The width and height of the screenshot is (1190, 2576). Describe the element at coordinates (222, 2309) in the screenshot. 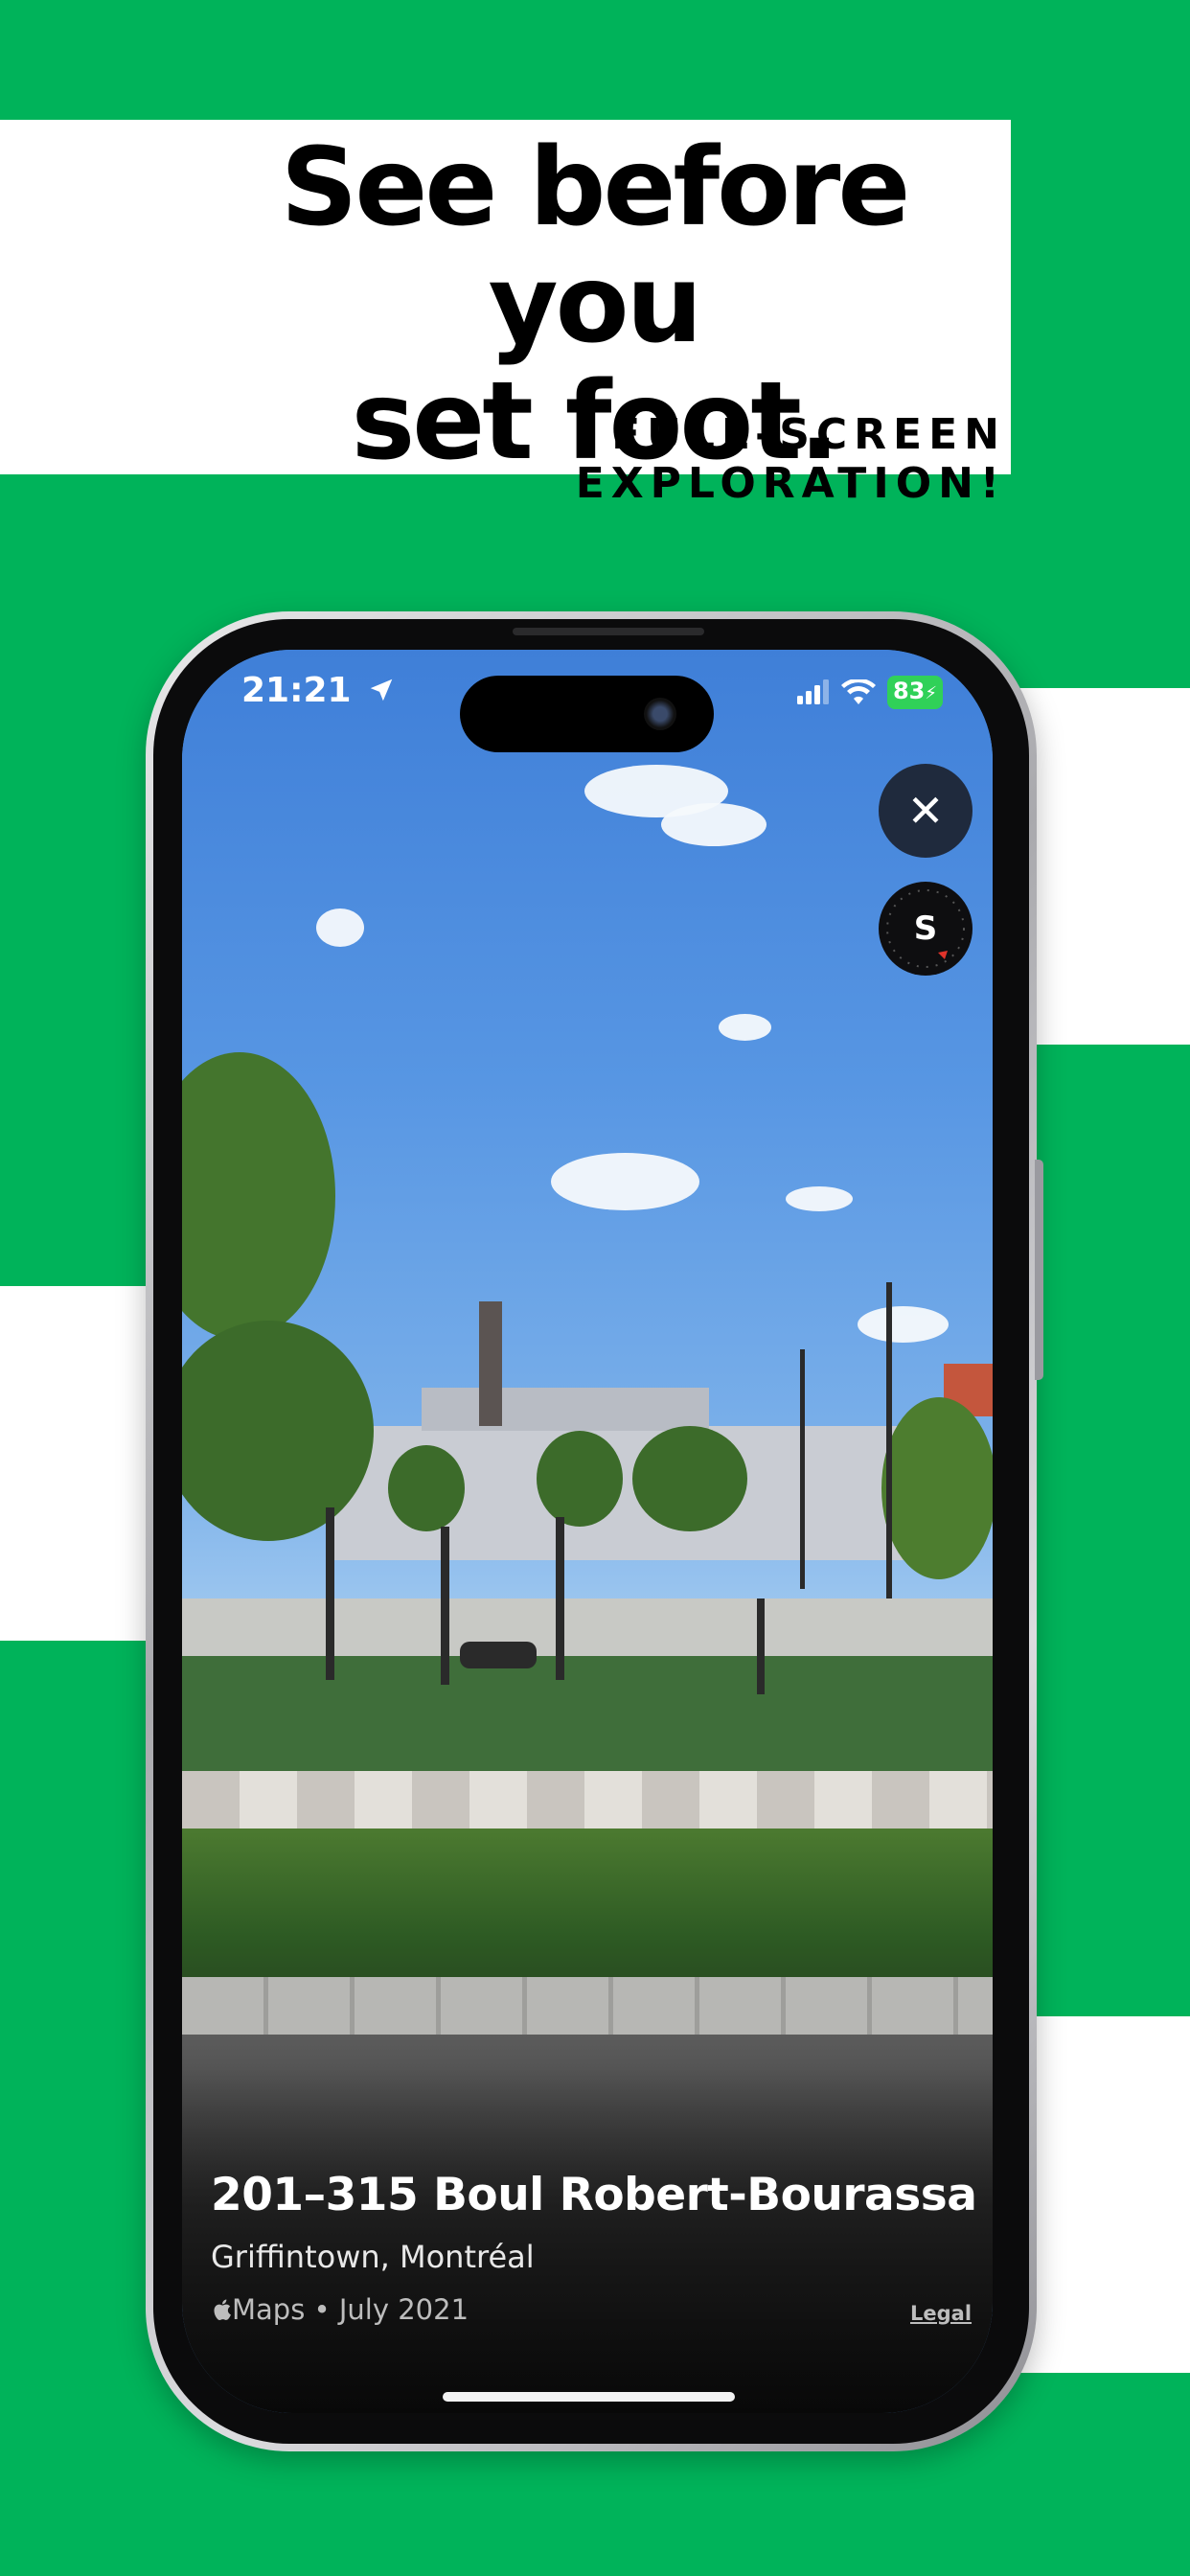

I see `apple-logo-icon` at that location.